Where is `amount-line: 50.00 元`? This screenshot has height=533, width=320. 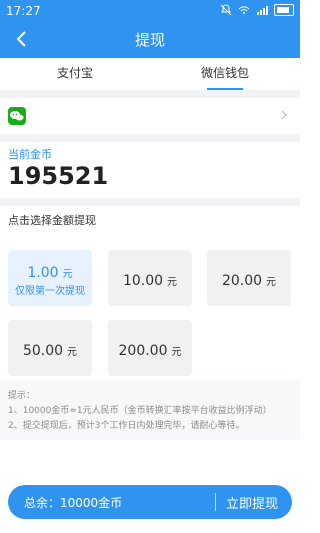
amount-line: 50.00 元 is located at coordinates (50, 349).